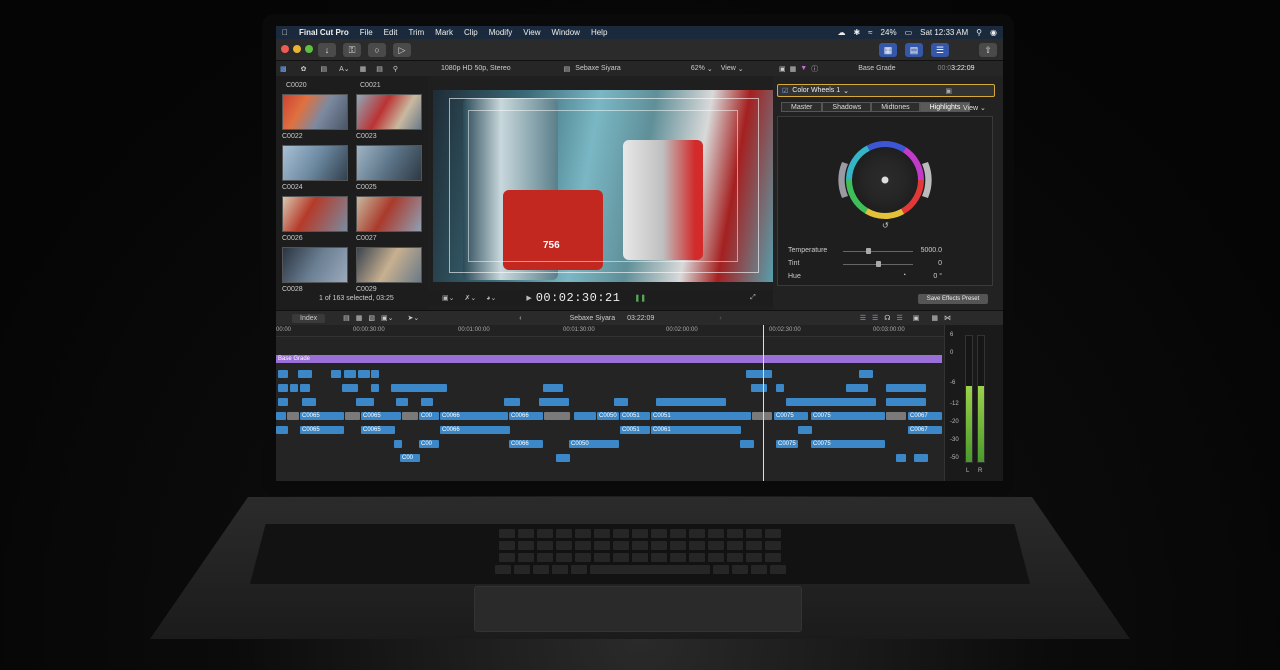  I want to click on share-play-icon: ▷, so click(402, 50).